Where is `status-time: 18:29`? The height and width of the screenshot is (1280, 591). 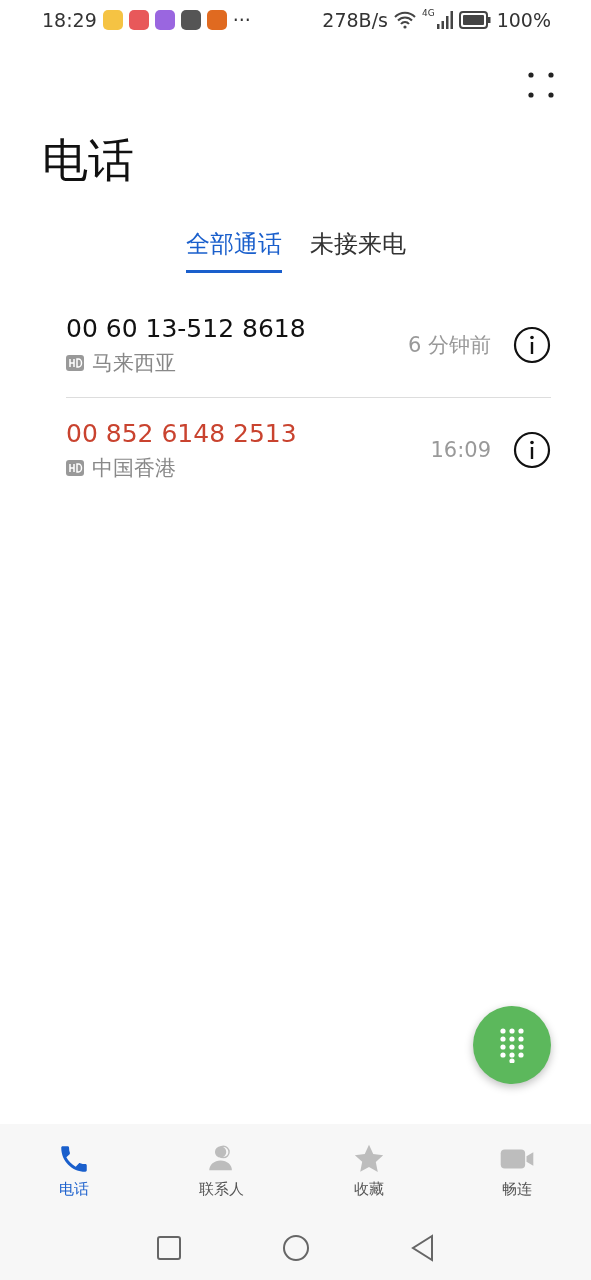
status-time: 18:29 is located at coordinates (69, 20).